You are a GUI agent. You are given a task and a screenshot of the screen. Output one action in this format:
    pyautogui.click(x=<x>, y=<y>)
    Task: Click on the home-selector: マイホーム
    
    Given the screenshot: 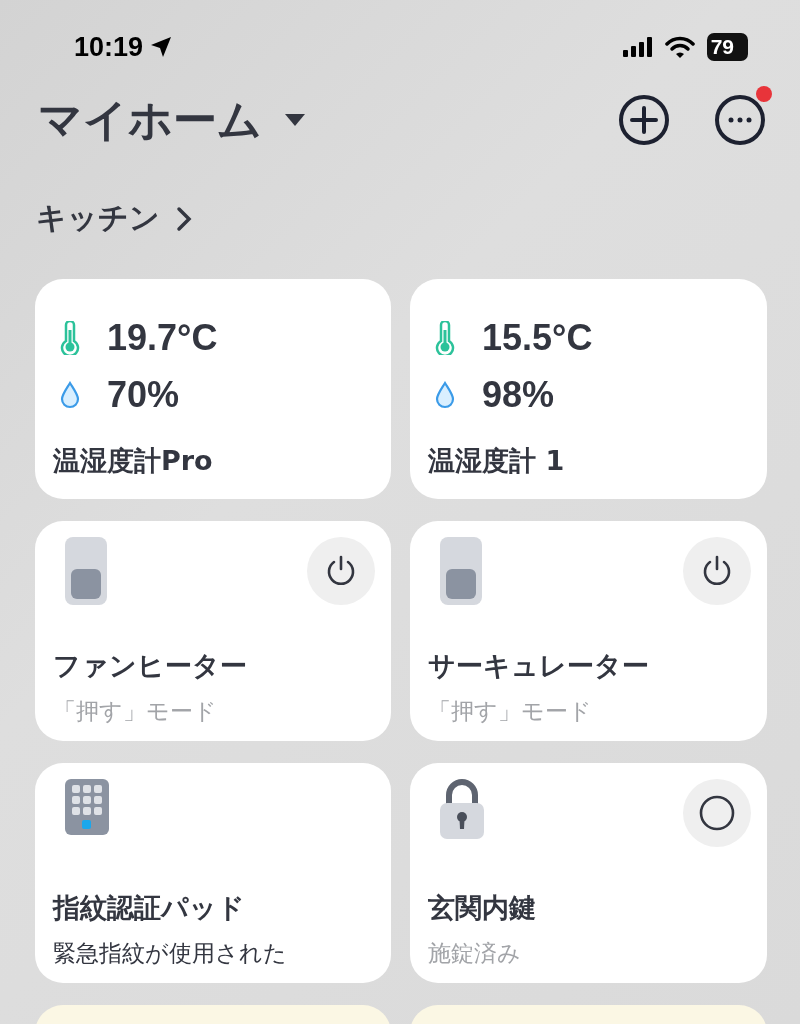 What is the action you would take?
    pyautogui.click(x=172, y=120)
    